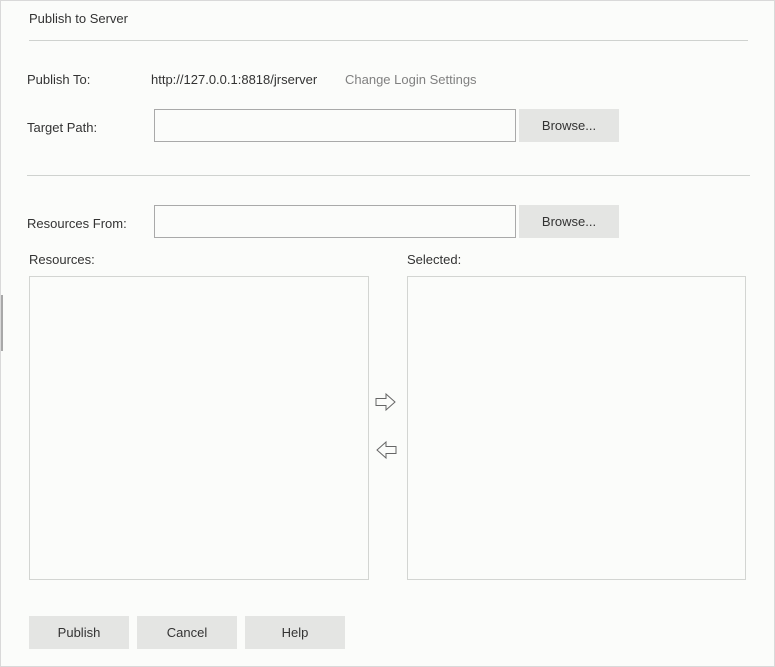 Image resolution: width=775 pixels, height=667 pixels. Describe the element at coordinates (78, 18) in the screenshot. I see `dialog-title: Publish to Server` at that location.